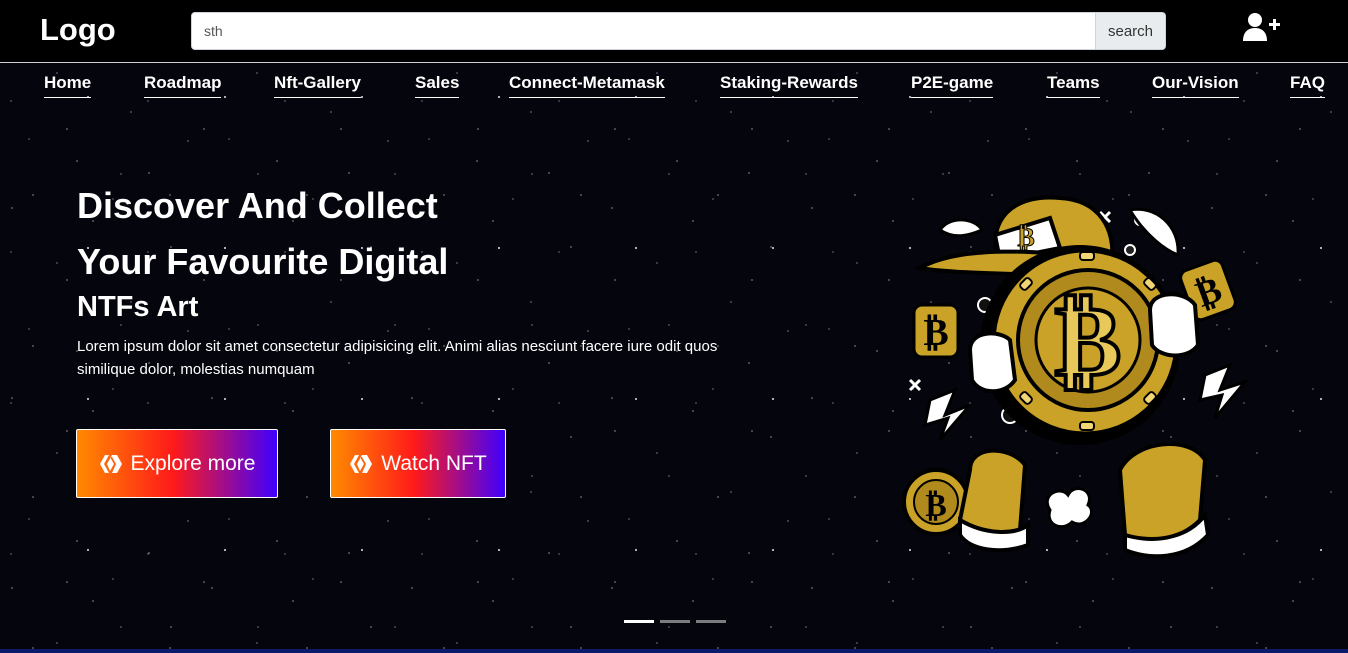 The width and height of the screenshot is (1348, 653). I want to click on search-input, so click(643, 31).